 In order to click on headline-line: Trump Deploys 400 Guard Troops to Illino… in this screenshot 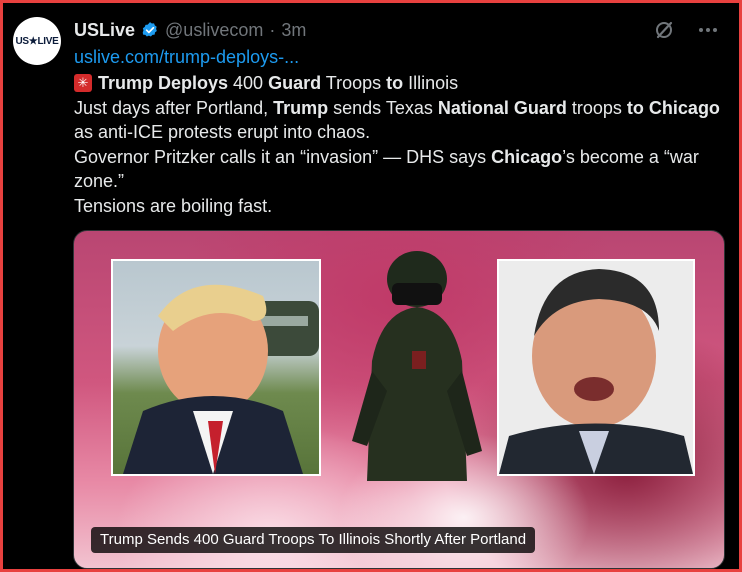, I will do `click(399, 83)`.